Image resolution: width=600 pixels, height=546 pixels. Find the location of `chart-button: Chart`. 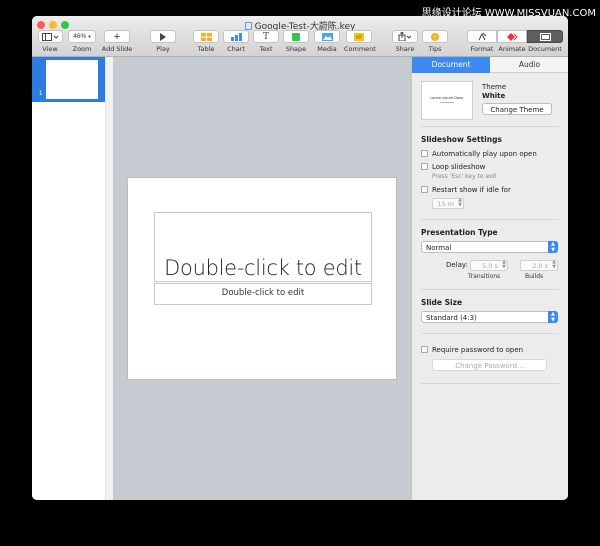

chart-button: Chart is located at coordinates (236, 41).